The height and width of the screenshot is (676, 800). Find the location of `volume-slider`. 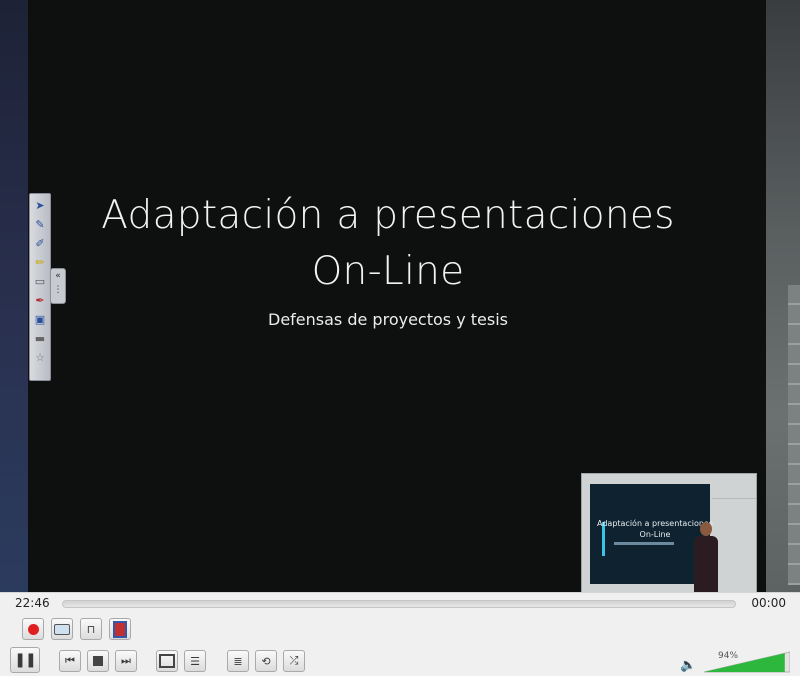

volume-slider is located at coordinates (747, 662).